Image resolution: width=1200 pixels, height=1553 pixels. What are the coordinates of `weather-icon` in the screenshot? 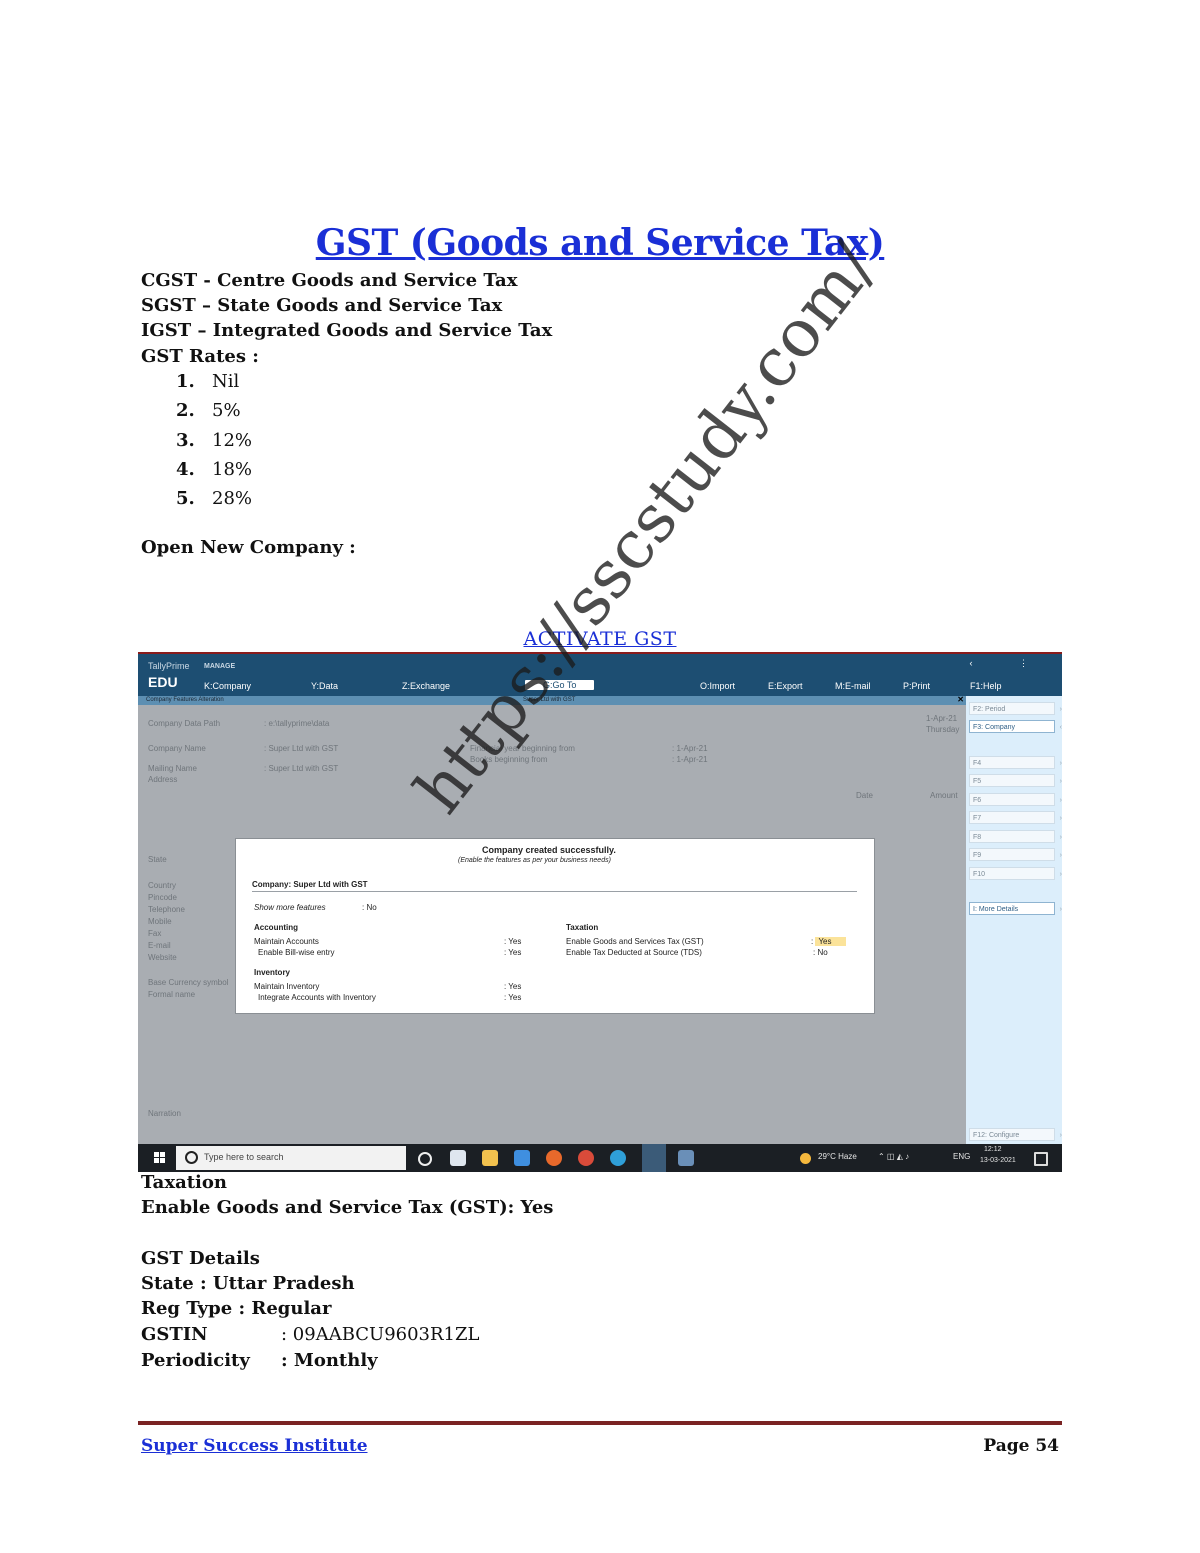 It's located at (805, 1158).